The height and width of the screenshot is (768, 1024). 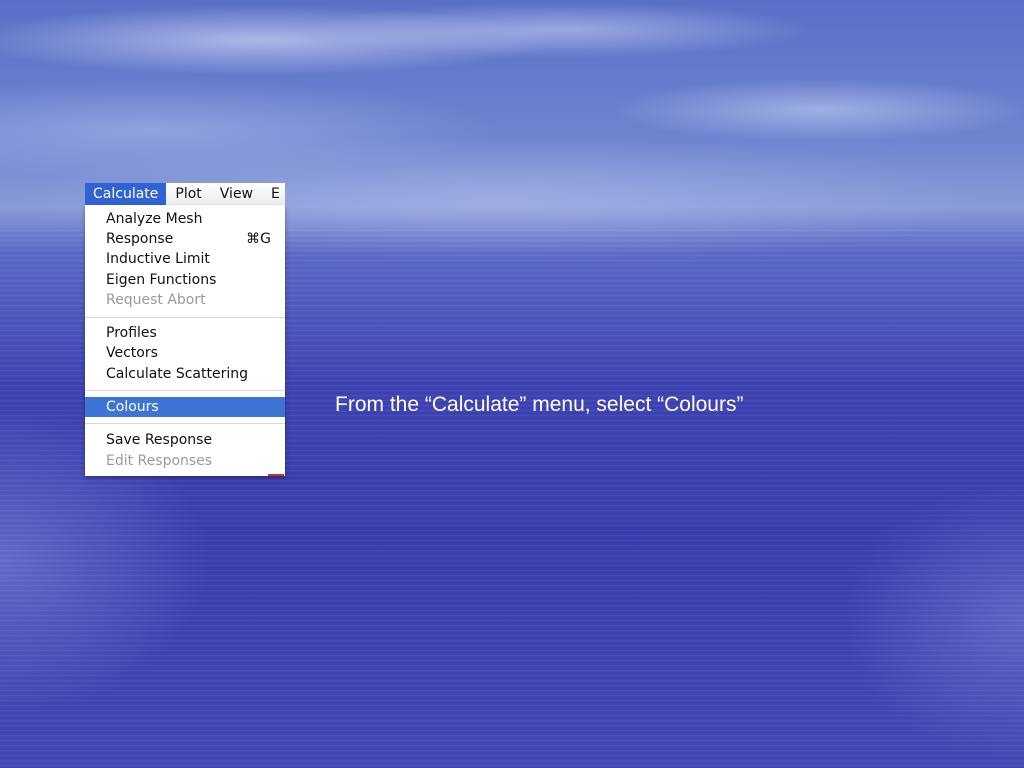 I want to click on menu-item-label: Response, so click(x=140, y=239).